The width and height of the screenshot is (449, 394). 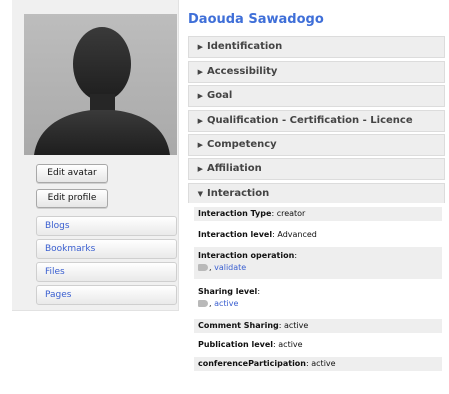 What do you see at coordinates (235, 213) in the screenshot?
I see `field-label: Interaction Type` at bounding box center [235, 213].